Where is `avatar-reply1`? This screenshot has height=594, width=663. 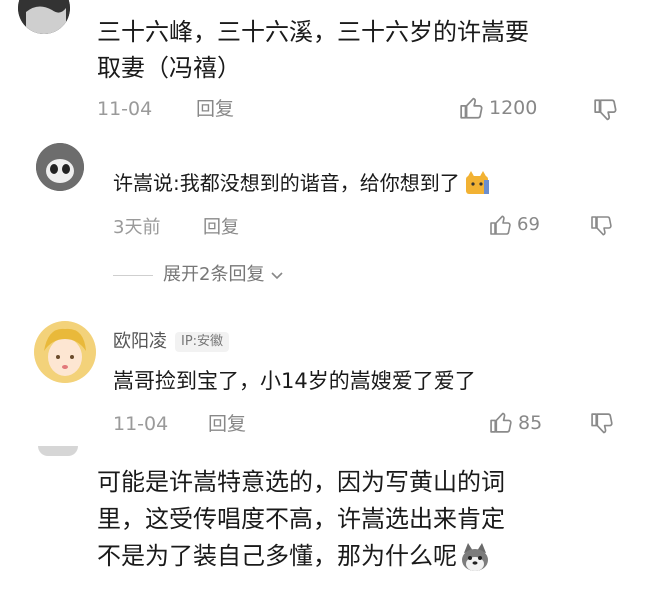 avatar-reply1 is located at coordinates (60, 167).